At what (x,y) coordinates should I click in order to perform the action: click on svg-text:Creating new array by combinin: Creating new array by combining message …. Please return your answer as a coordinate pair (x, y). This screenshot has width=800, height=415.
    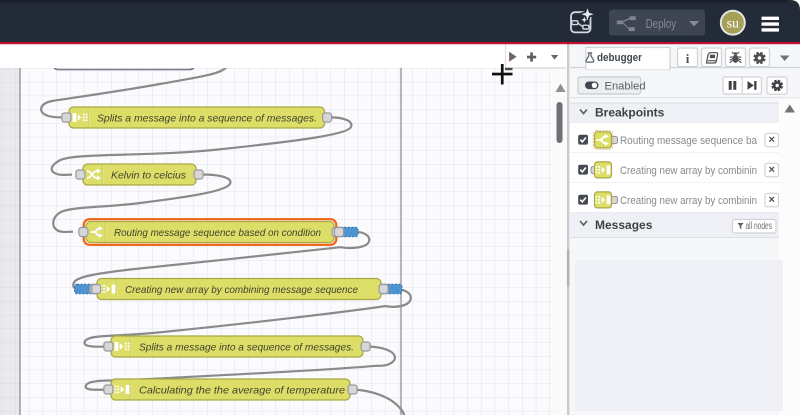
    Looking at the image, I should click on (241, 290).